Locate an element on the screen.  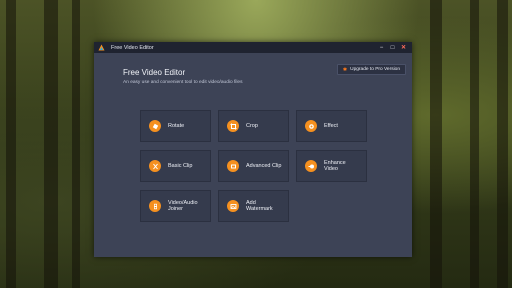
upgrade-icon: ✱ is located at coordinates (345, 69).